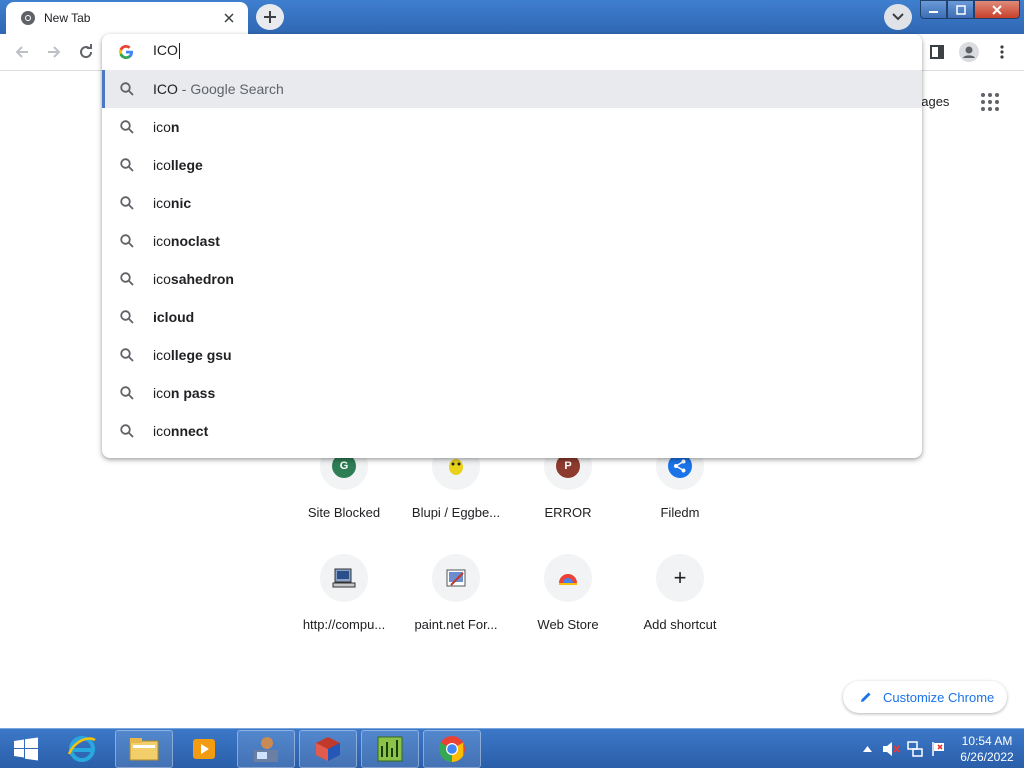 The height and width of the screenshot is (768, 1024). What do you see at coordinates (54, 52) in the screenshot?
I see `forward-button` at bounding box center [54, 52].